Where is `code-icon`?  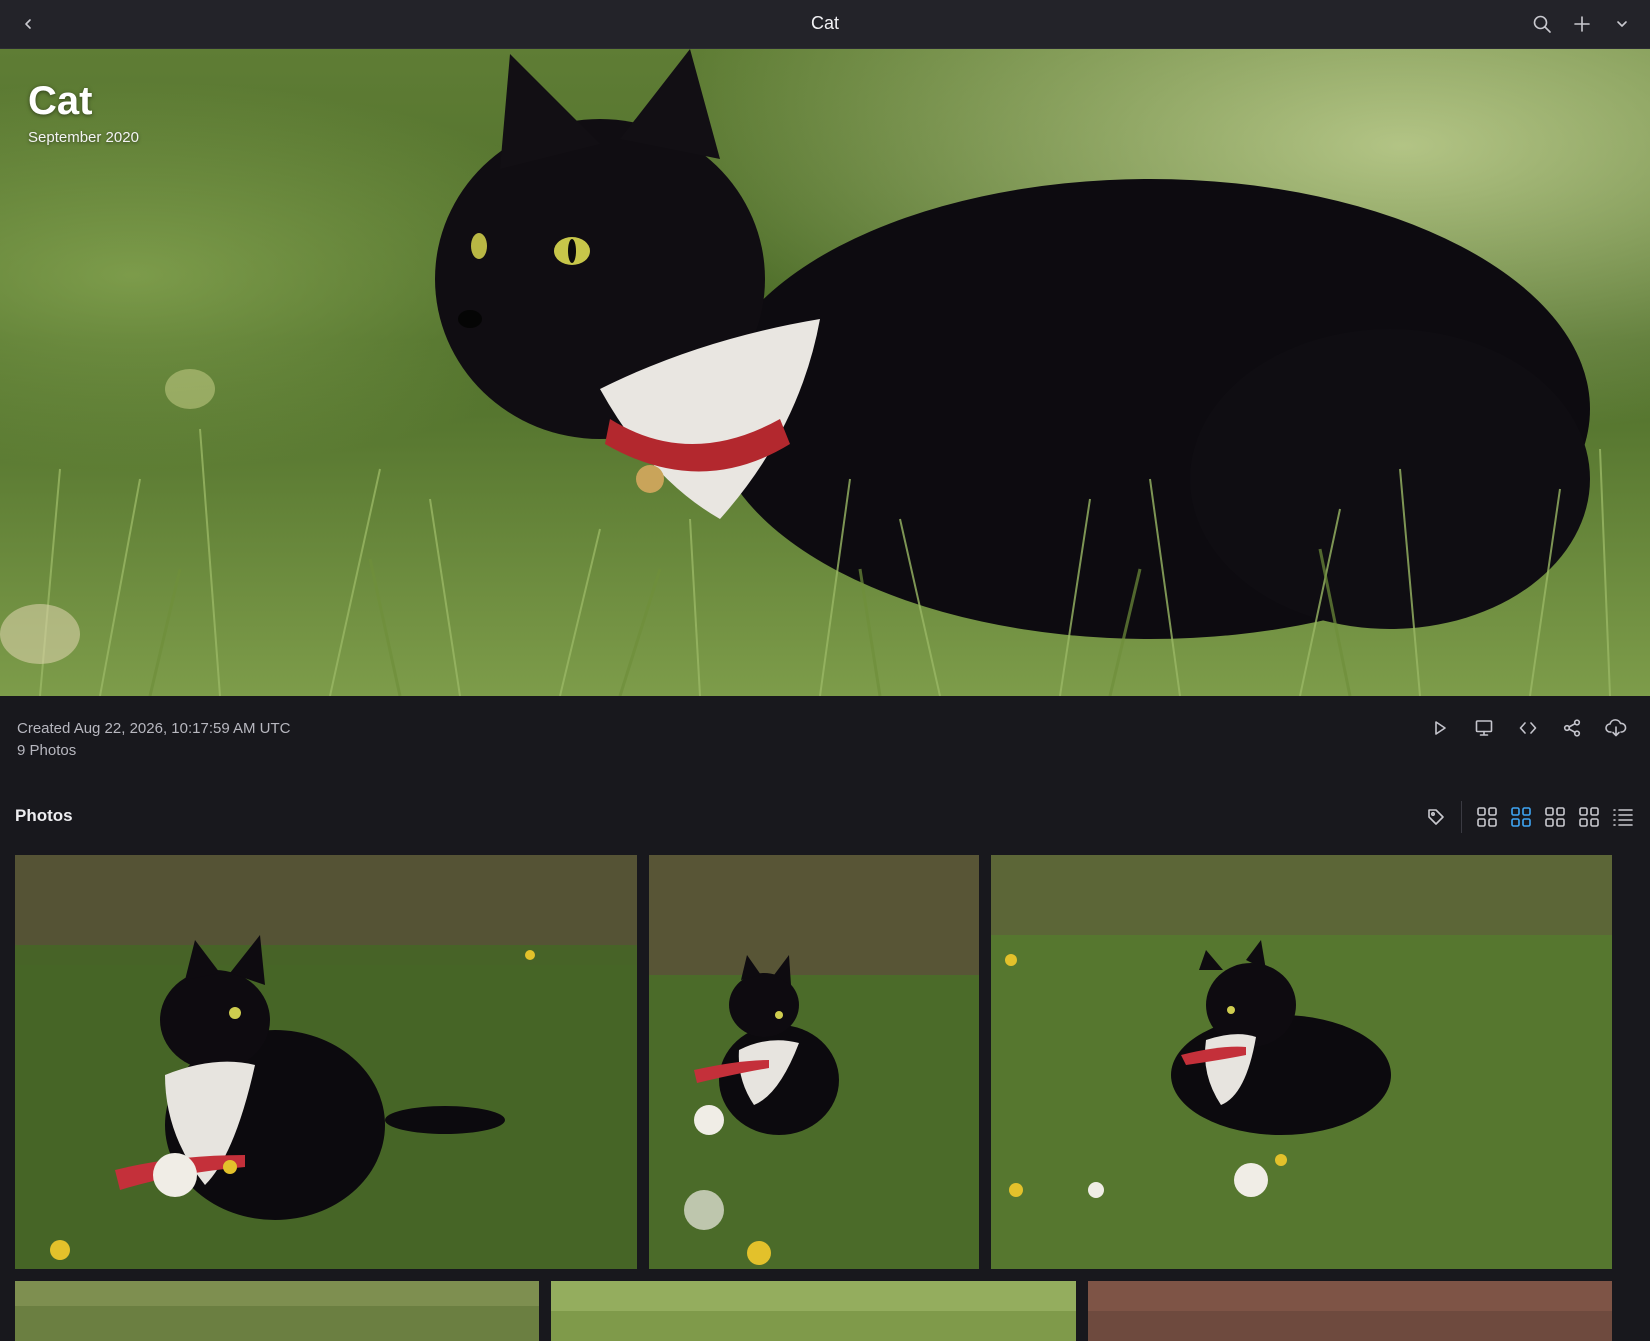
code-icon is located at coordinates (1528, 728).